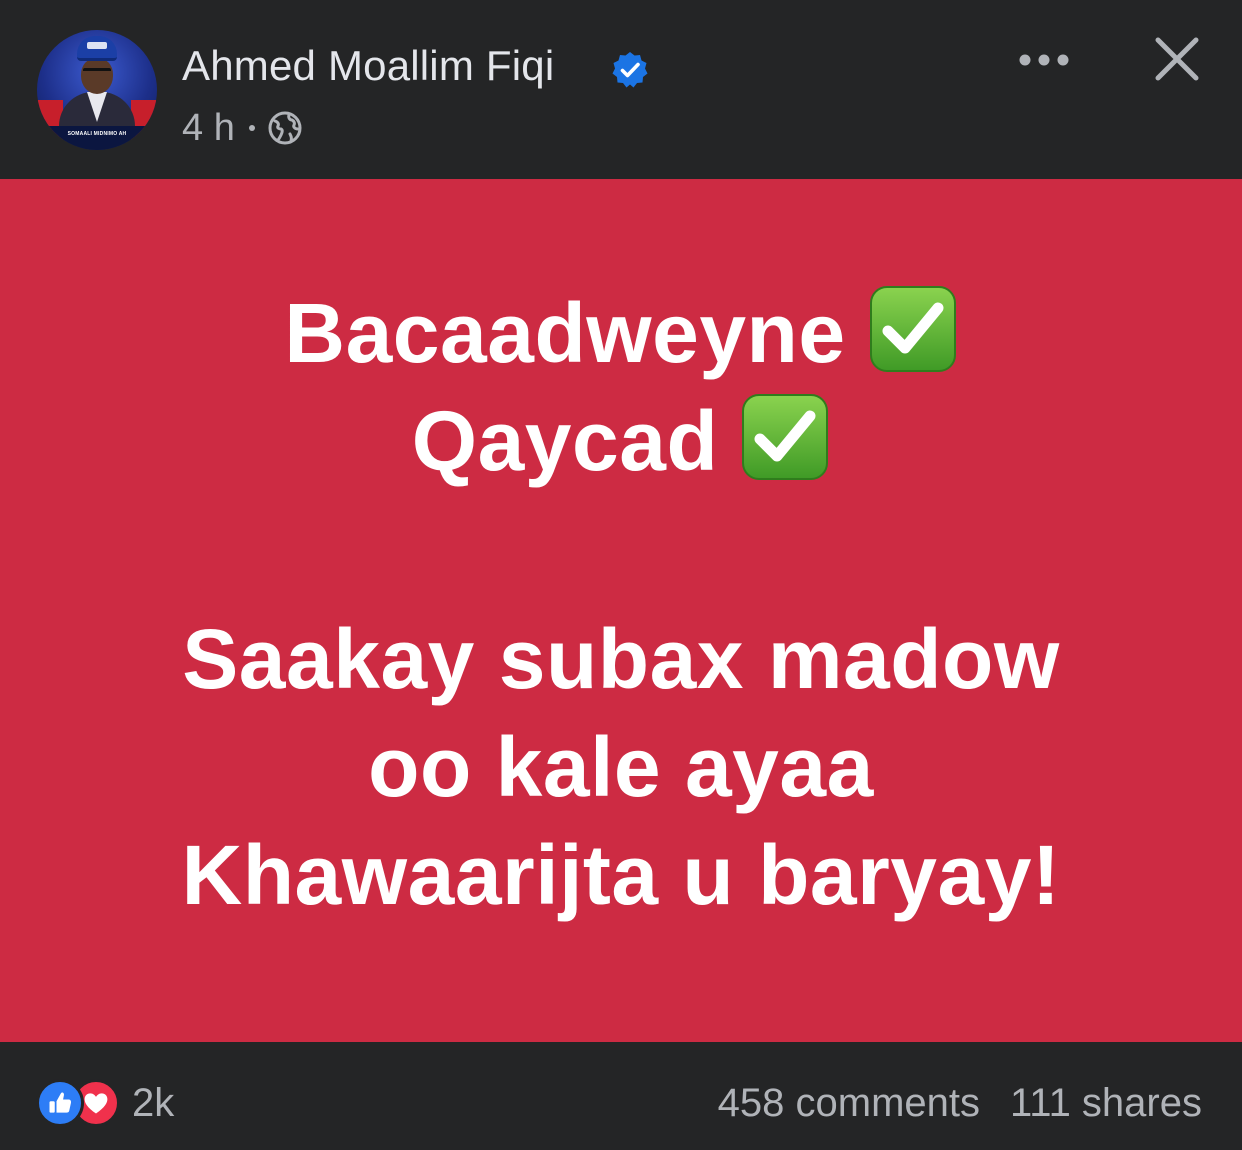 Image resolution: width=1242 pixels, height=1150 pixels. What do you see at coordinates (849, 1103) in the screenshot?
I see `comments-count-link: 458 comments` at bounding box center [849, 1103].